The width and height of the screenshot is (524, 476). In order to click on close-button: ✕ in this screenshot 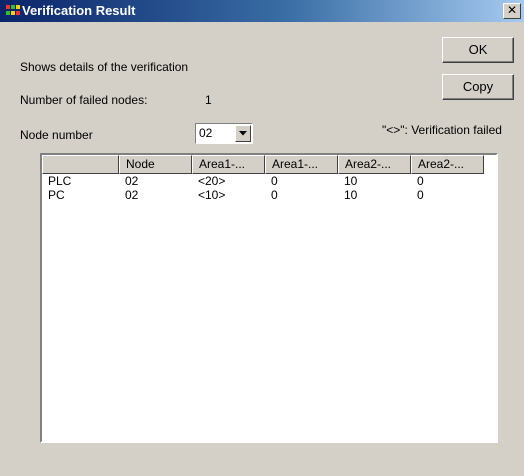, I will do `click(512, 11)`.